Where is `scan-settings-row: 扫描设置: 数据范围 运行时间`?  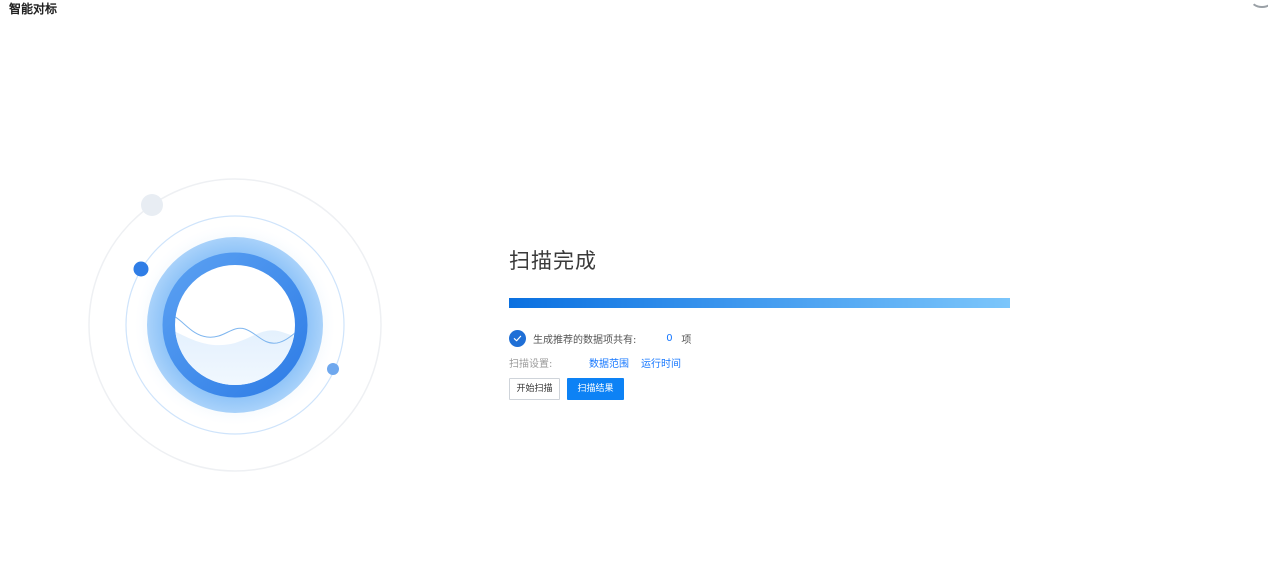
scan-settings-row: 扫描设置: 数据范围 运行时间 is located at coordinates (760, 362).